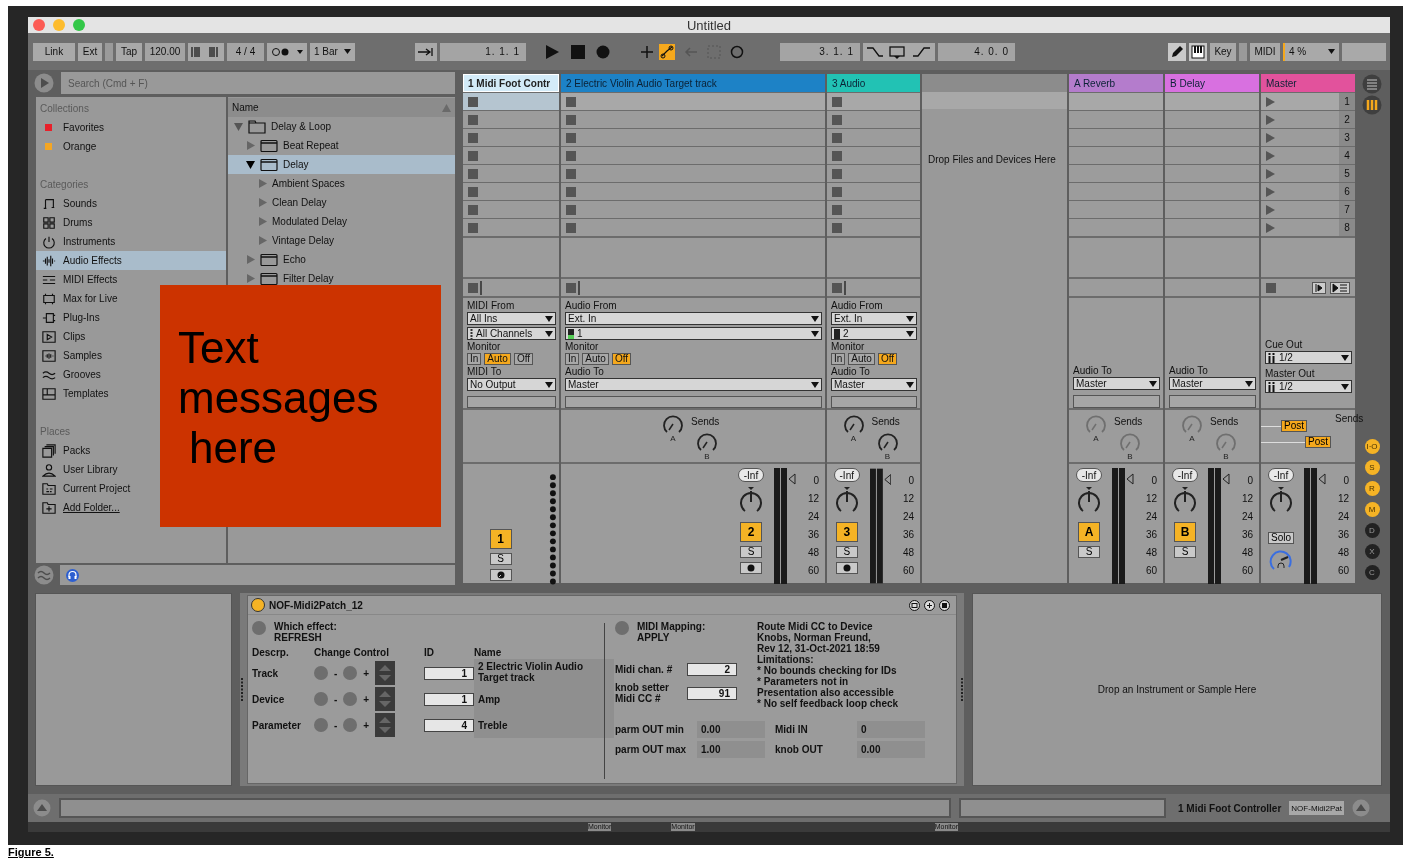 Image resolution: width=1419 pixels, height=861 pixels. I want to click on sidebar-item: Audio Effects, so click(131, 260).